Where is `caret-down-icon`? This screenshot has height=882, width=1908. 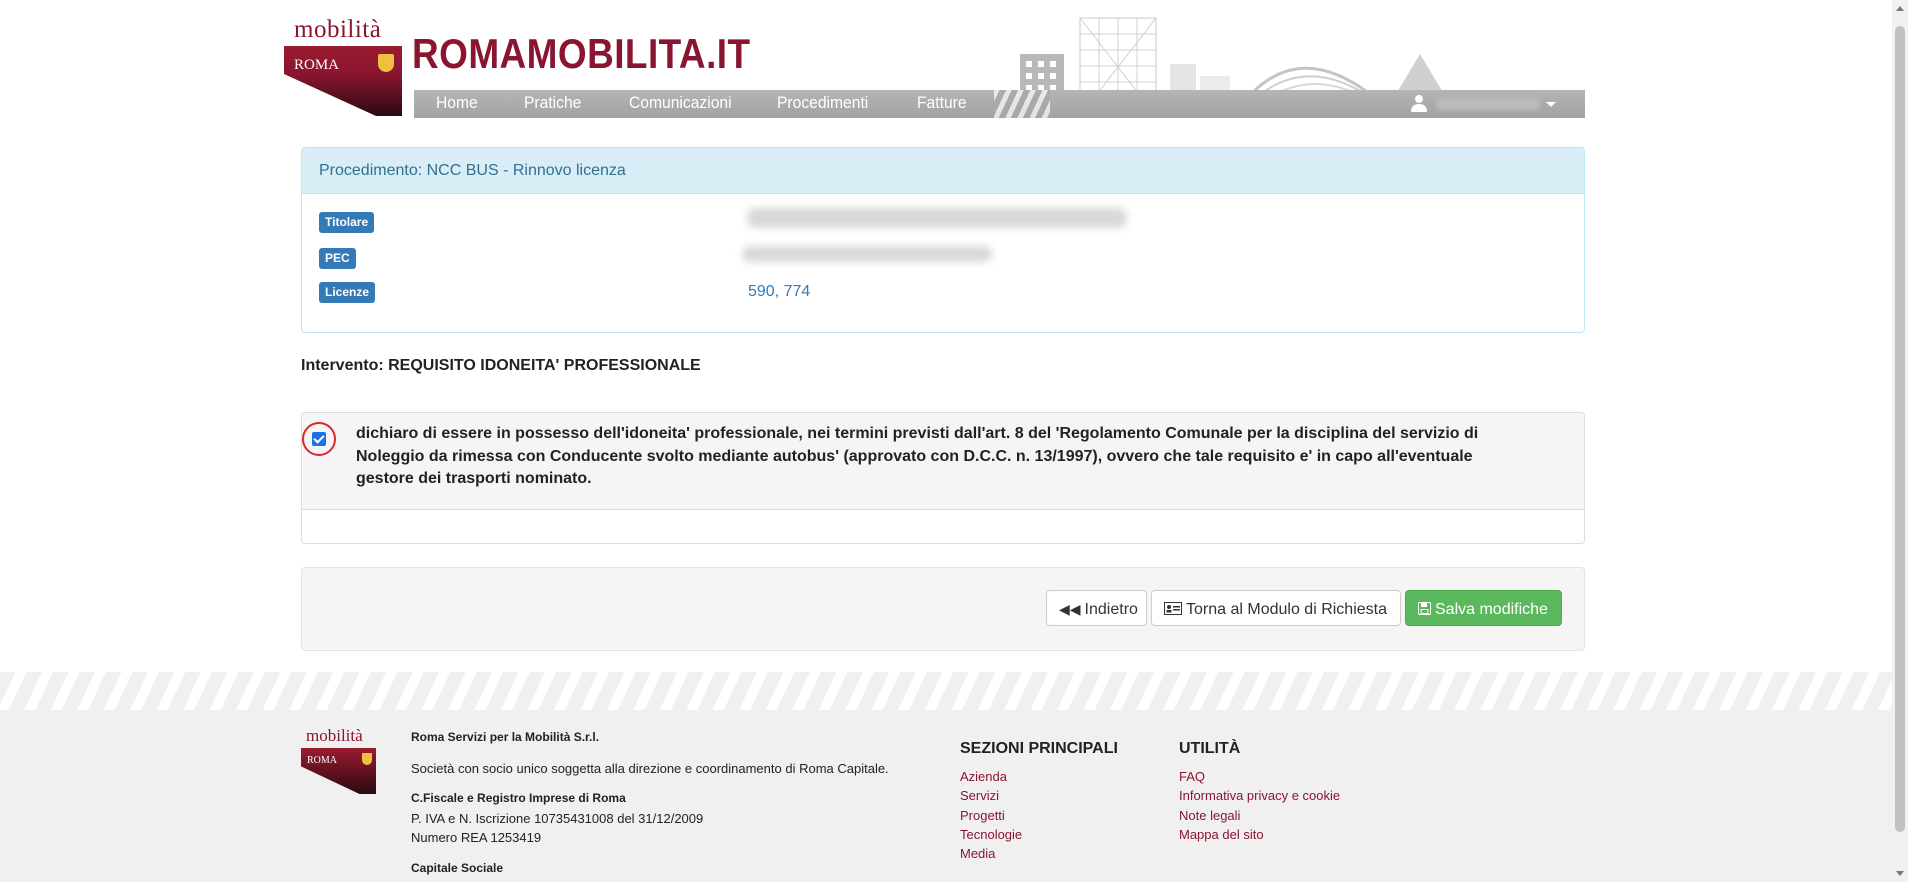
caret-down-icon is located at coordinates (1551, 104).